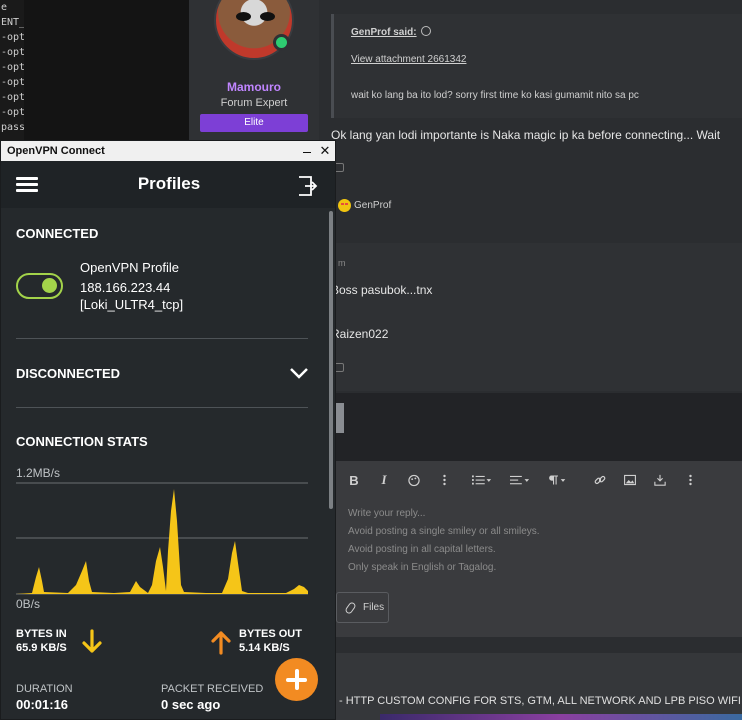  What do you see at coordinates (384, 479) in the screenshot?
I see `italic-icon: I` at bounding box center [384, 479].